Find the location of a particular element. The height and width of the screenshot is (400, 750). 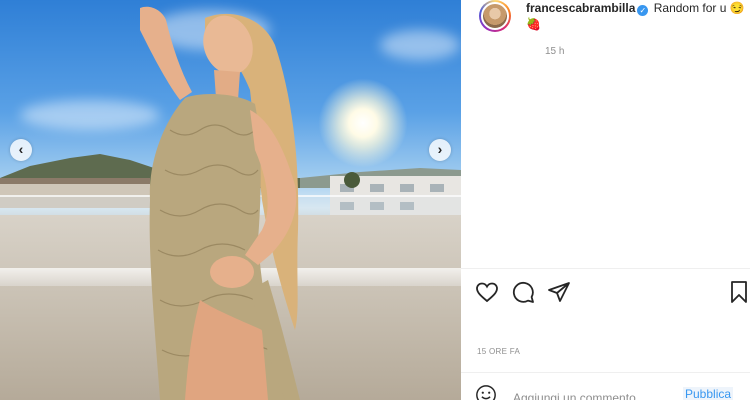

save-button is located at coordinates (737, 292).